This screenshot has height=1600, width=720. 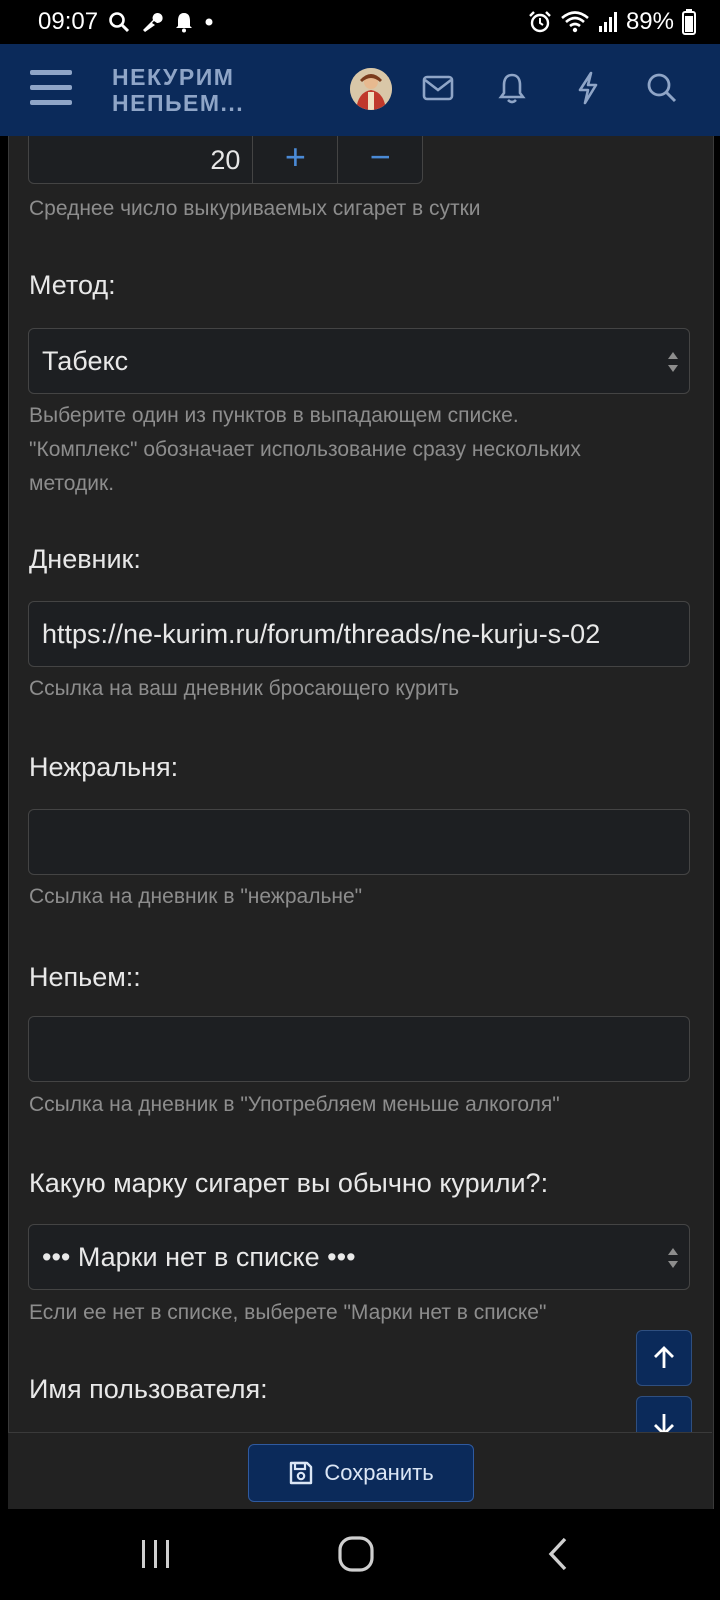 I want to click on diary-label: Дневник:, so click(x=85, y=559).